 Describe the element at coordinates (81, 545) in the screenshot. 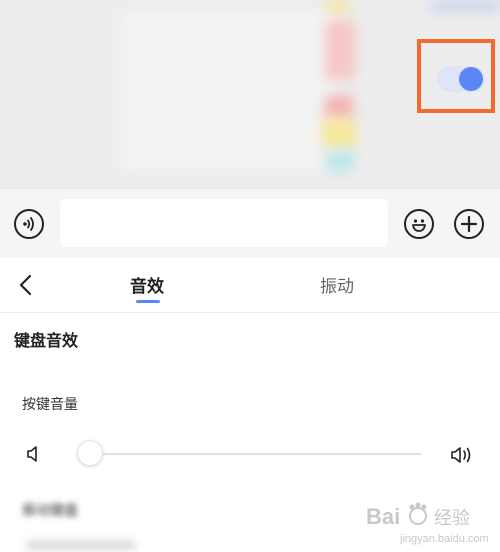

I see `blurred-setting-row` at that location.